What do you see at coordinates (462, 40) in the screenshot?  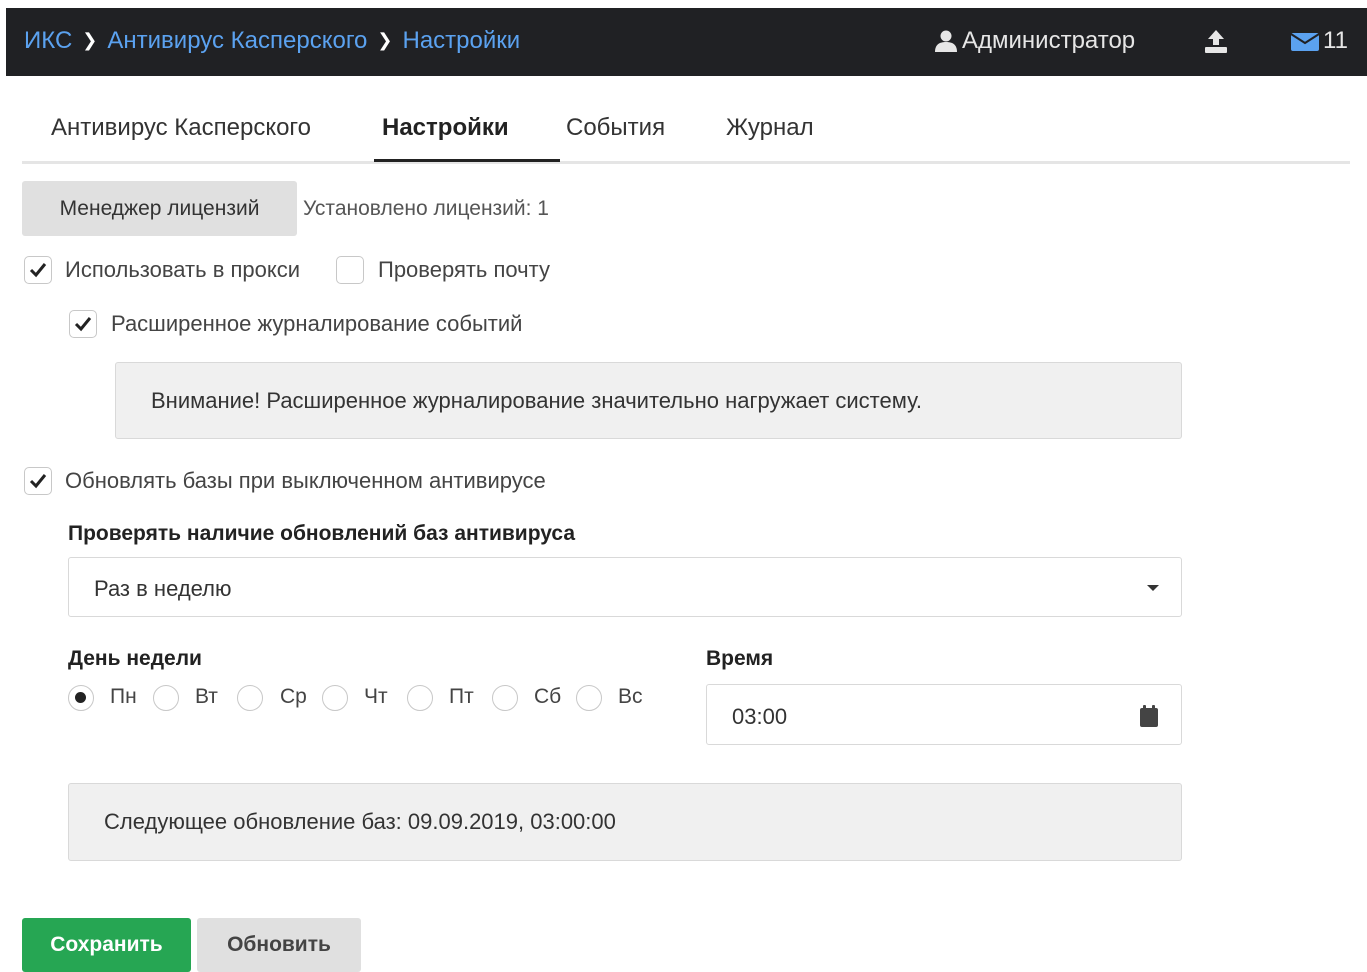 I see `breadcrumb-item-settings: Настройки` at bounding box center [462, 40].